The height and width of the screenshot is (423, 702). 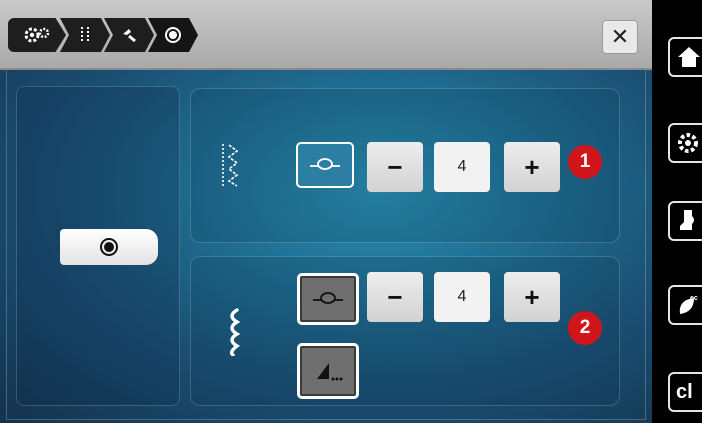 I want to click on needle-icon, so click(x=129, y=36).